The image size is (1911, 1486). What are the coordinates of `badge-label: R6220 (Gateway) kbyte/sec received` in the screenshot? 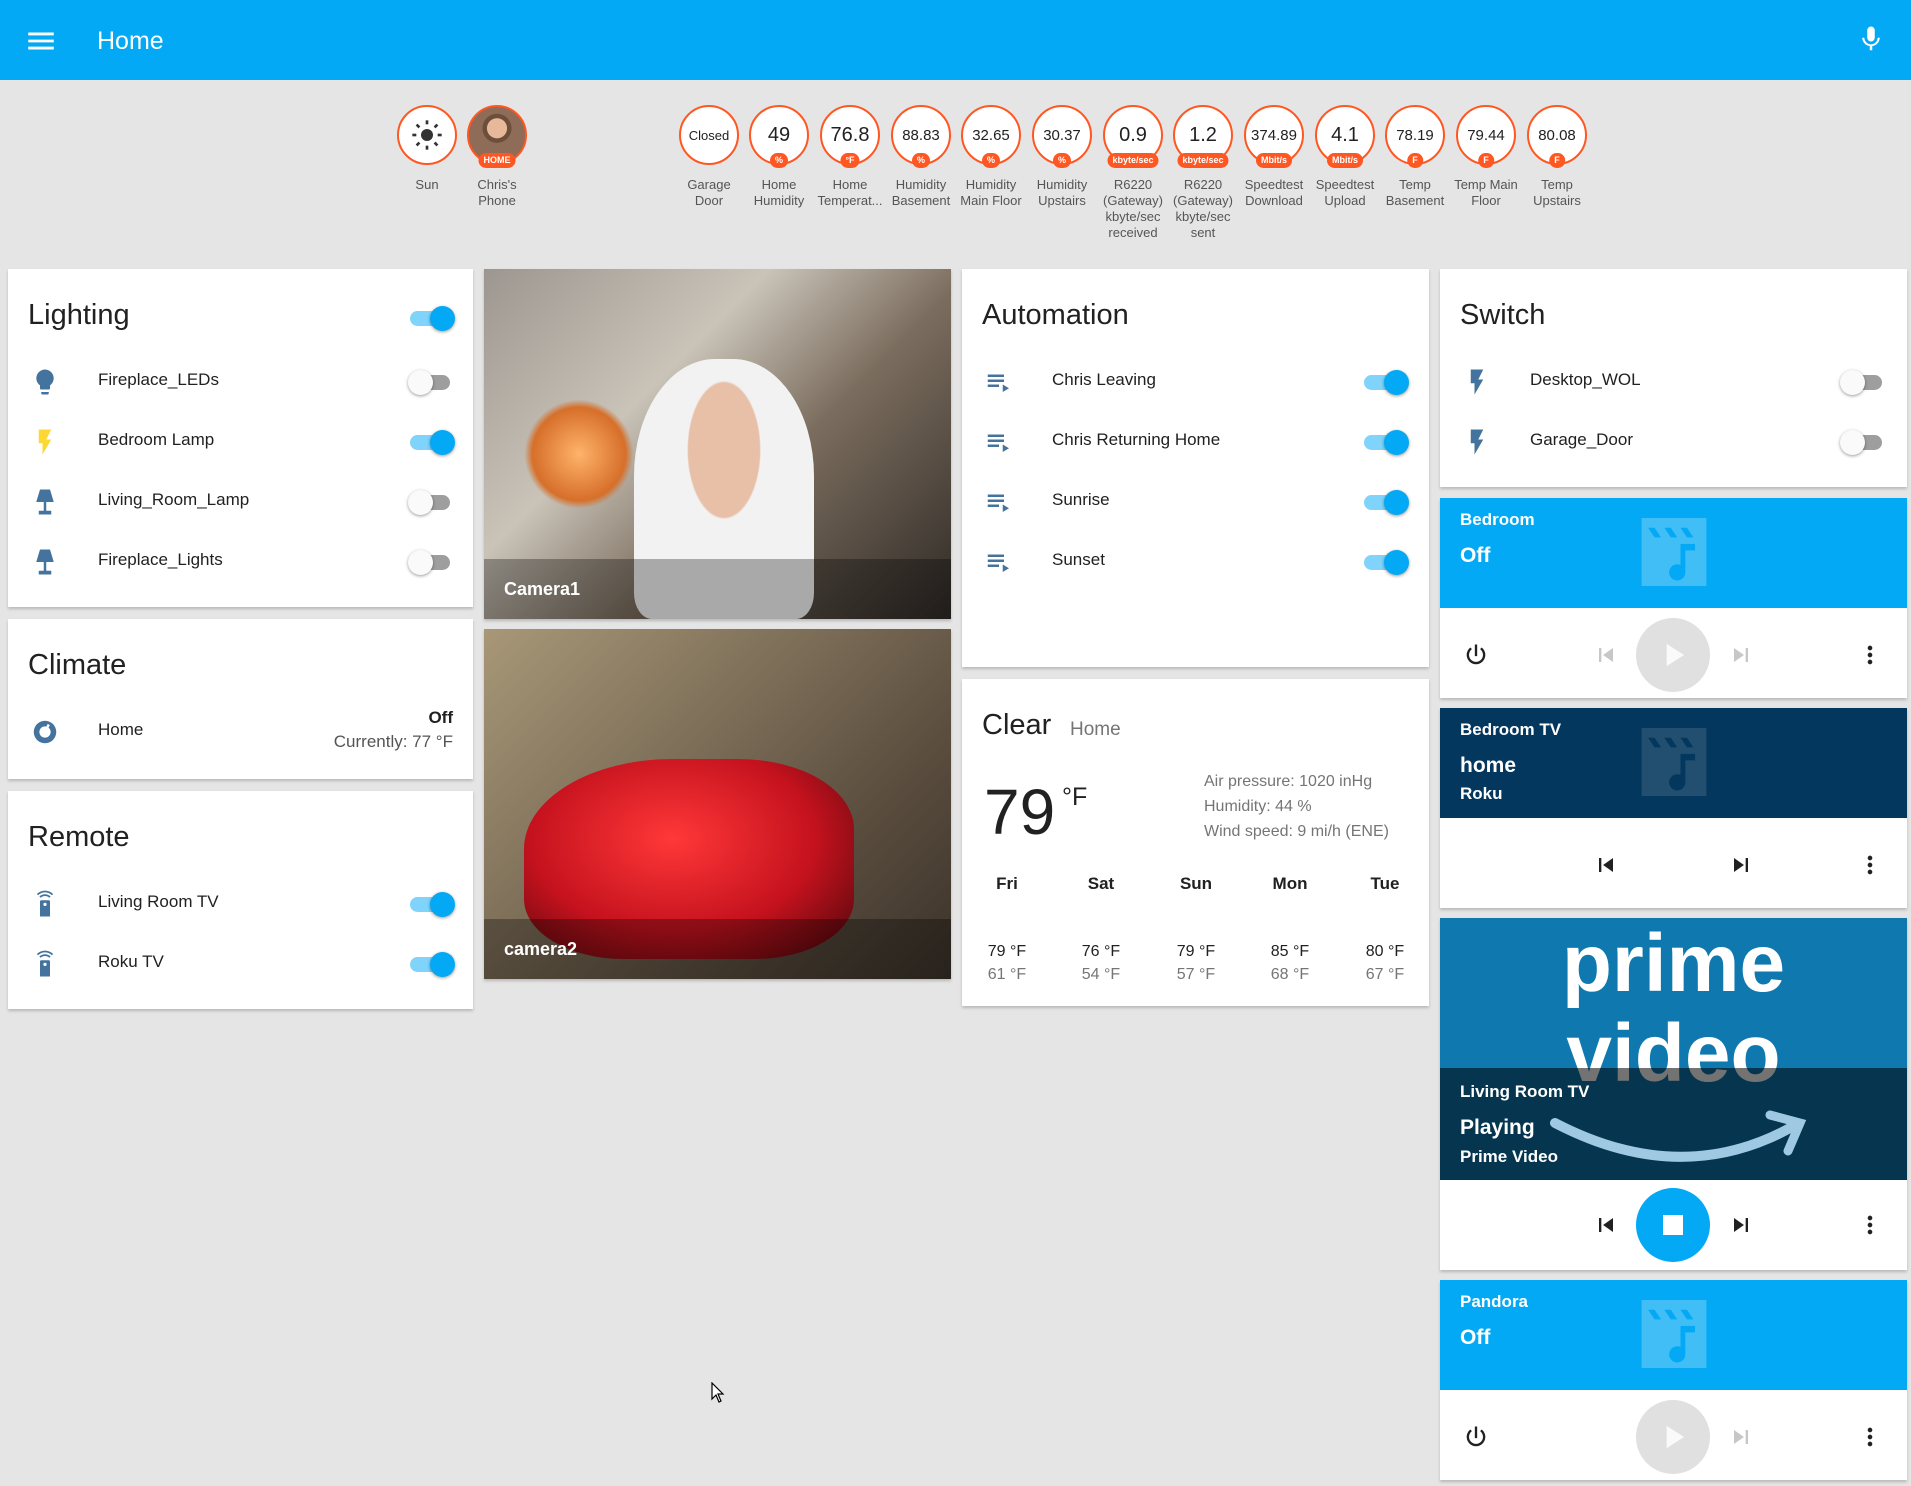 It's located at (1133, 208).